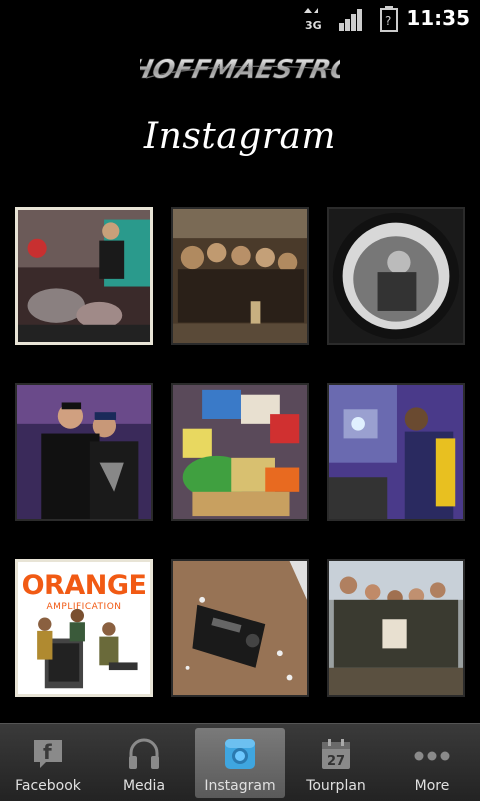 The height and width of the screenshot is (801, 480). I want to click on svg-text: HOFFMAESTRO, so click(240, 70).